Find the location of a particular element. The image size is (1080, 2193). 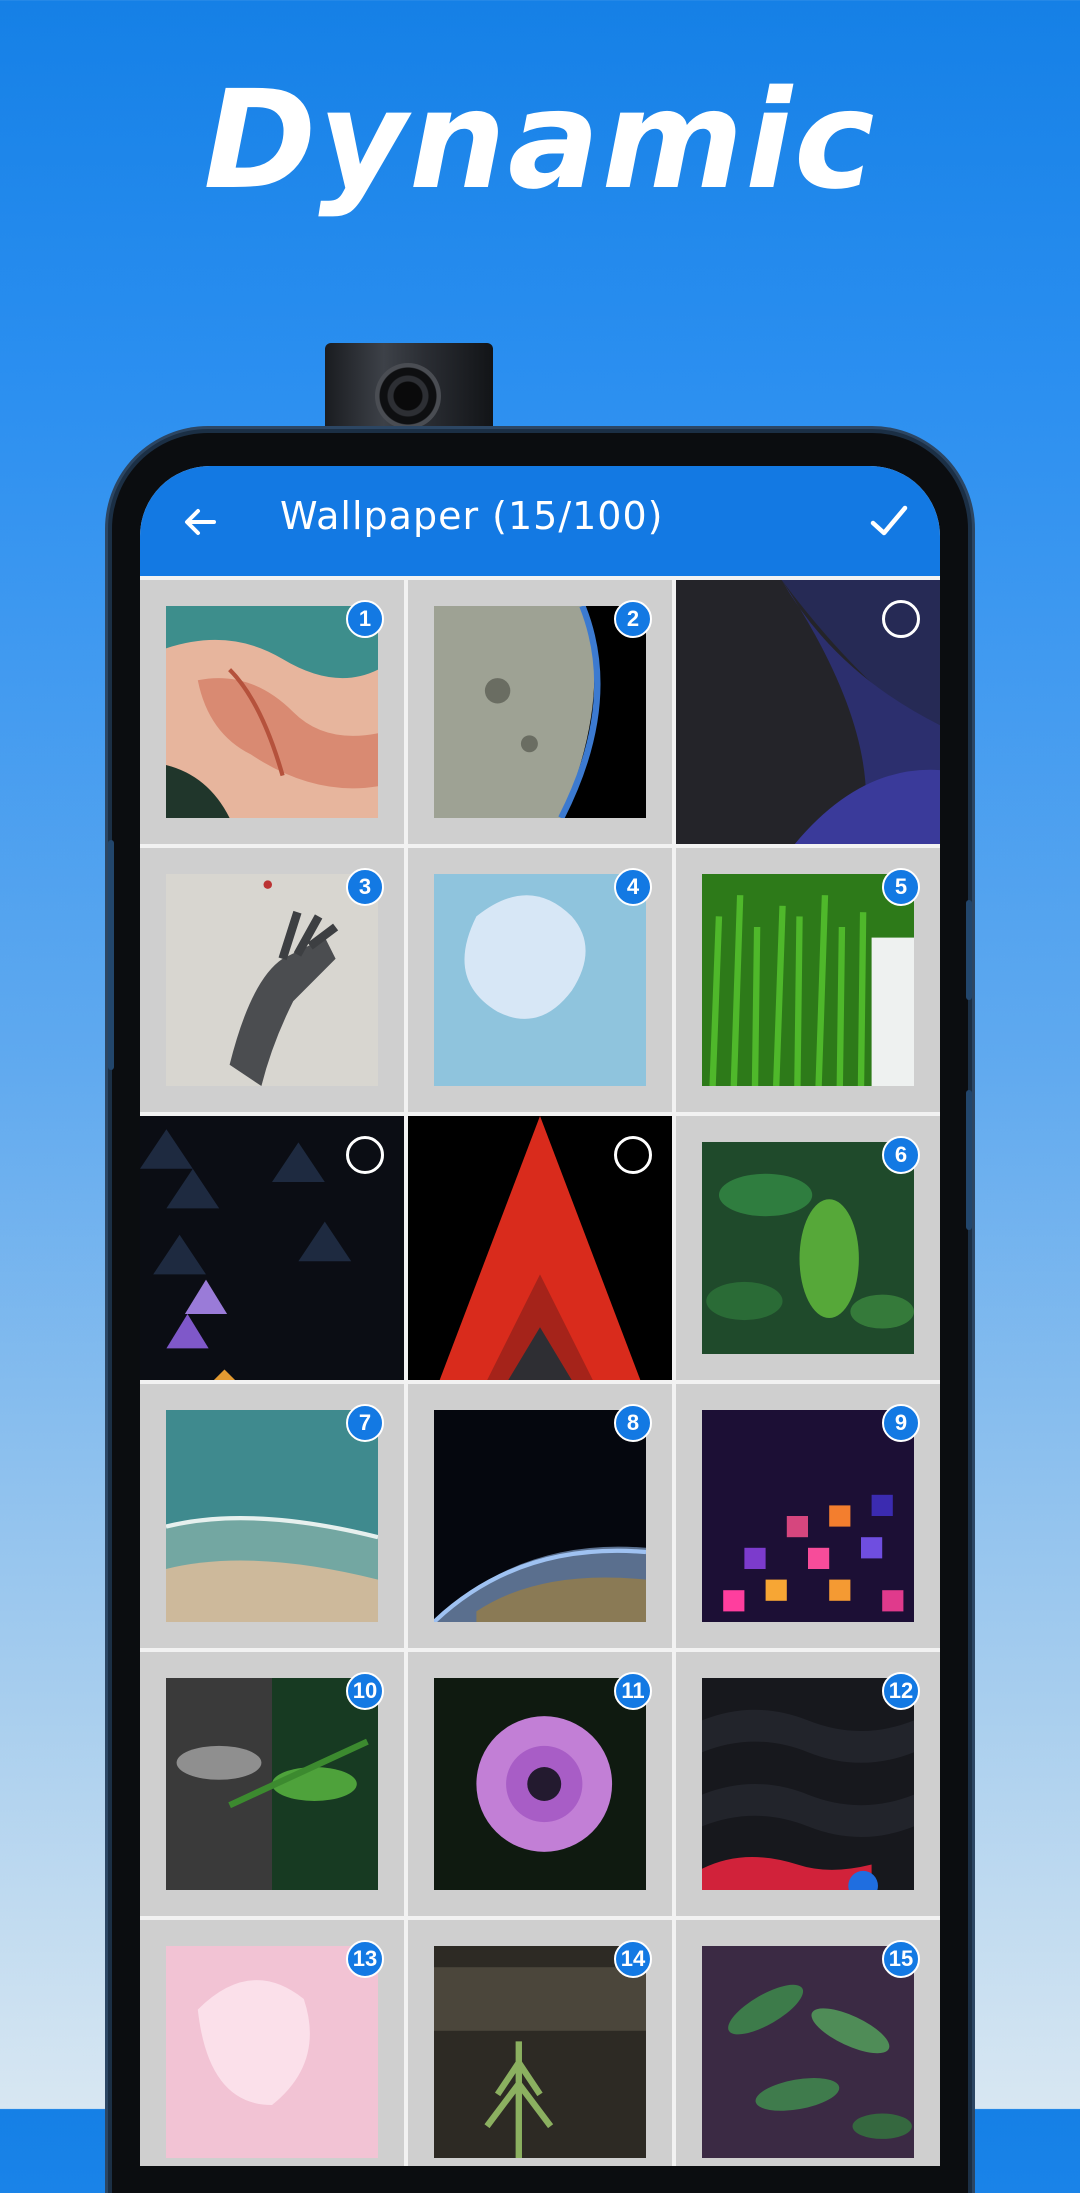

selection-order-badge: 15 is located at coordinates (901, 1959).